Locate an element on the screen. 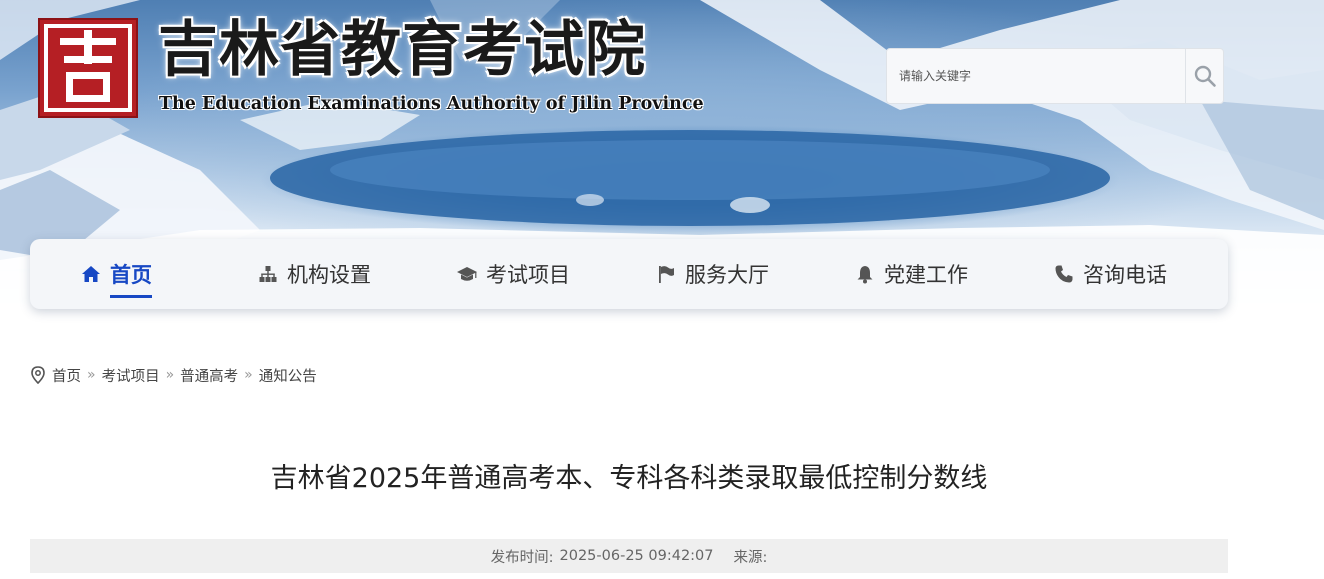 This screenshot has height=579, width=1324. logo-seal is located at coordinates (88, 68).